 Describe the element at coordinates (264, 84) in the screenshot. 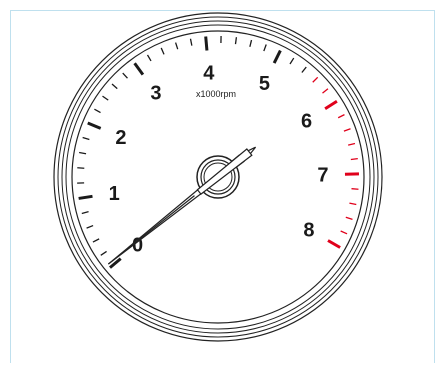

I see `numeral-5: 5` at that location.